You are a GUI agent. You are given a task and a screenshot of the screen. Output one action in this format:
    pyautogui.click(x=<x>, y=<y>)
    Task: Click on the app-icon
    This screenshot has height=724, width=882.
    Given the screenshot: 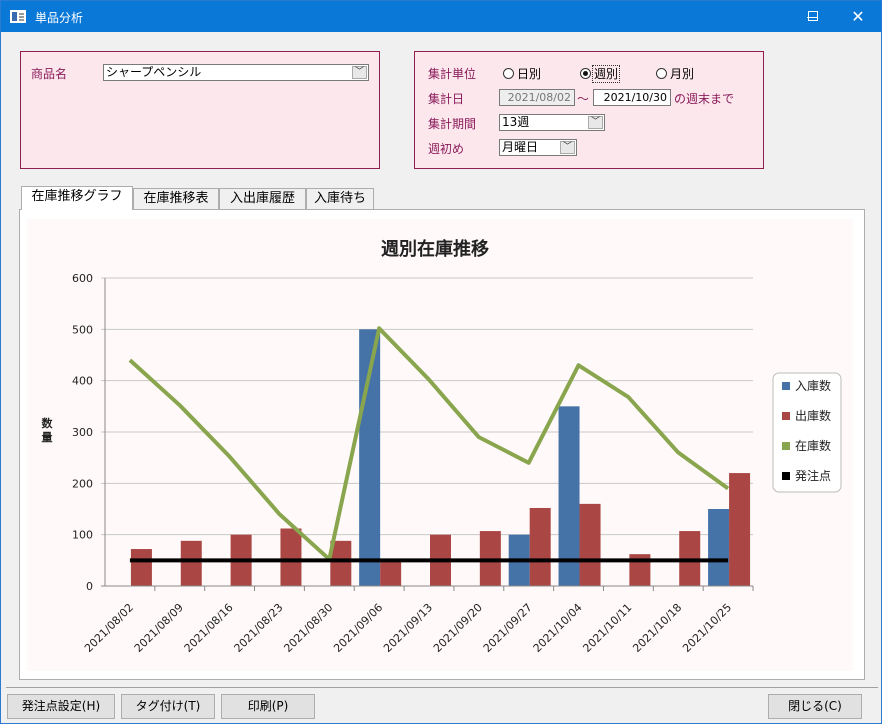 What is the action you would take?
    pyautogui.click(x=18, y=16)
    